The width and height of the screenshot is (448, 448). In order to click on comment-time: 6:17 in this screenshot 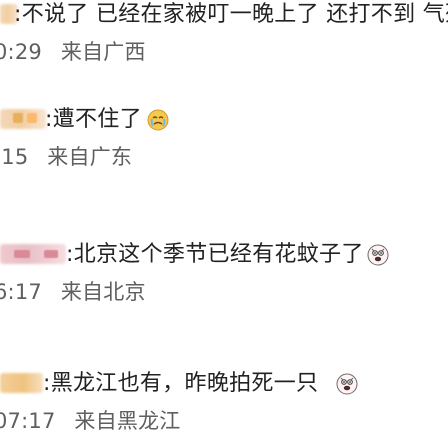, I will do `click(21, 292)`.